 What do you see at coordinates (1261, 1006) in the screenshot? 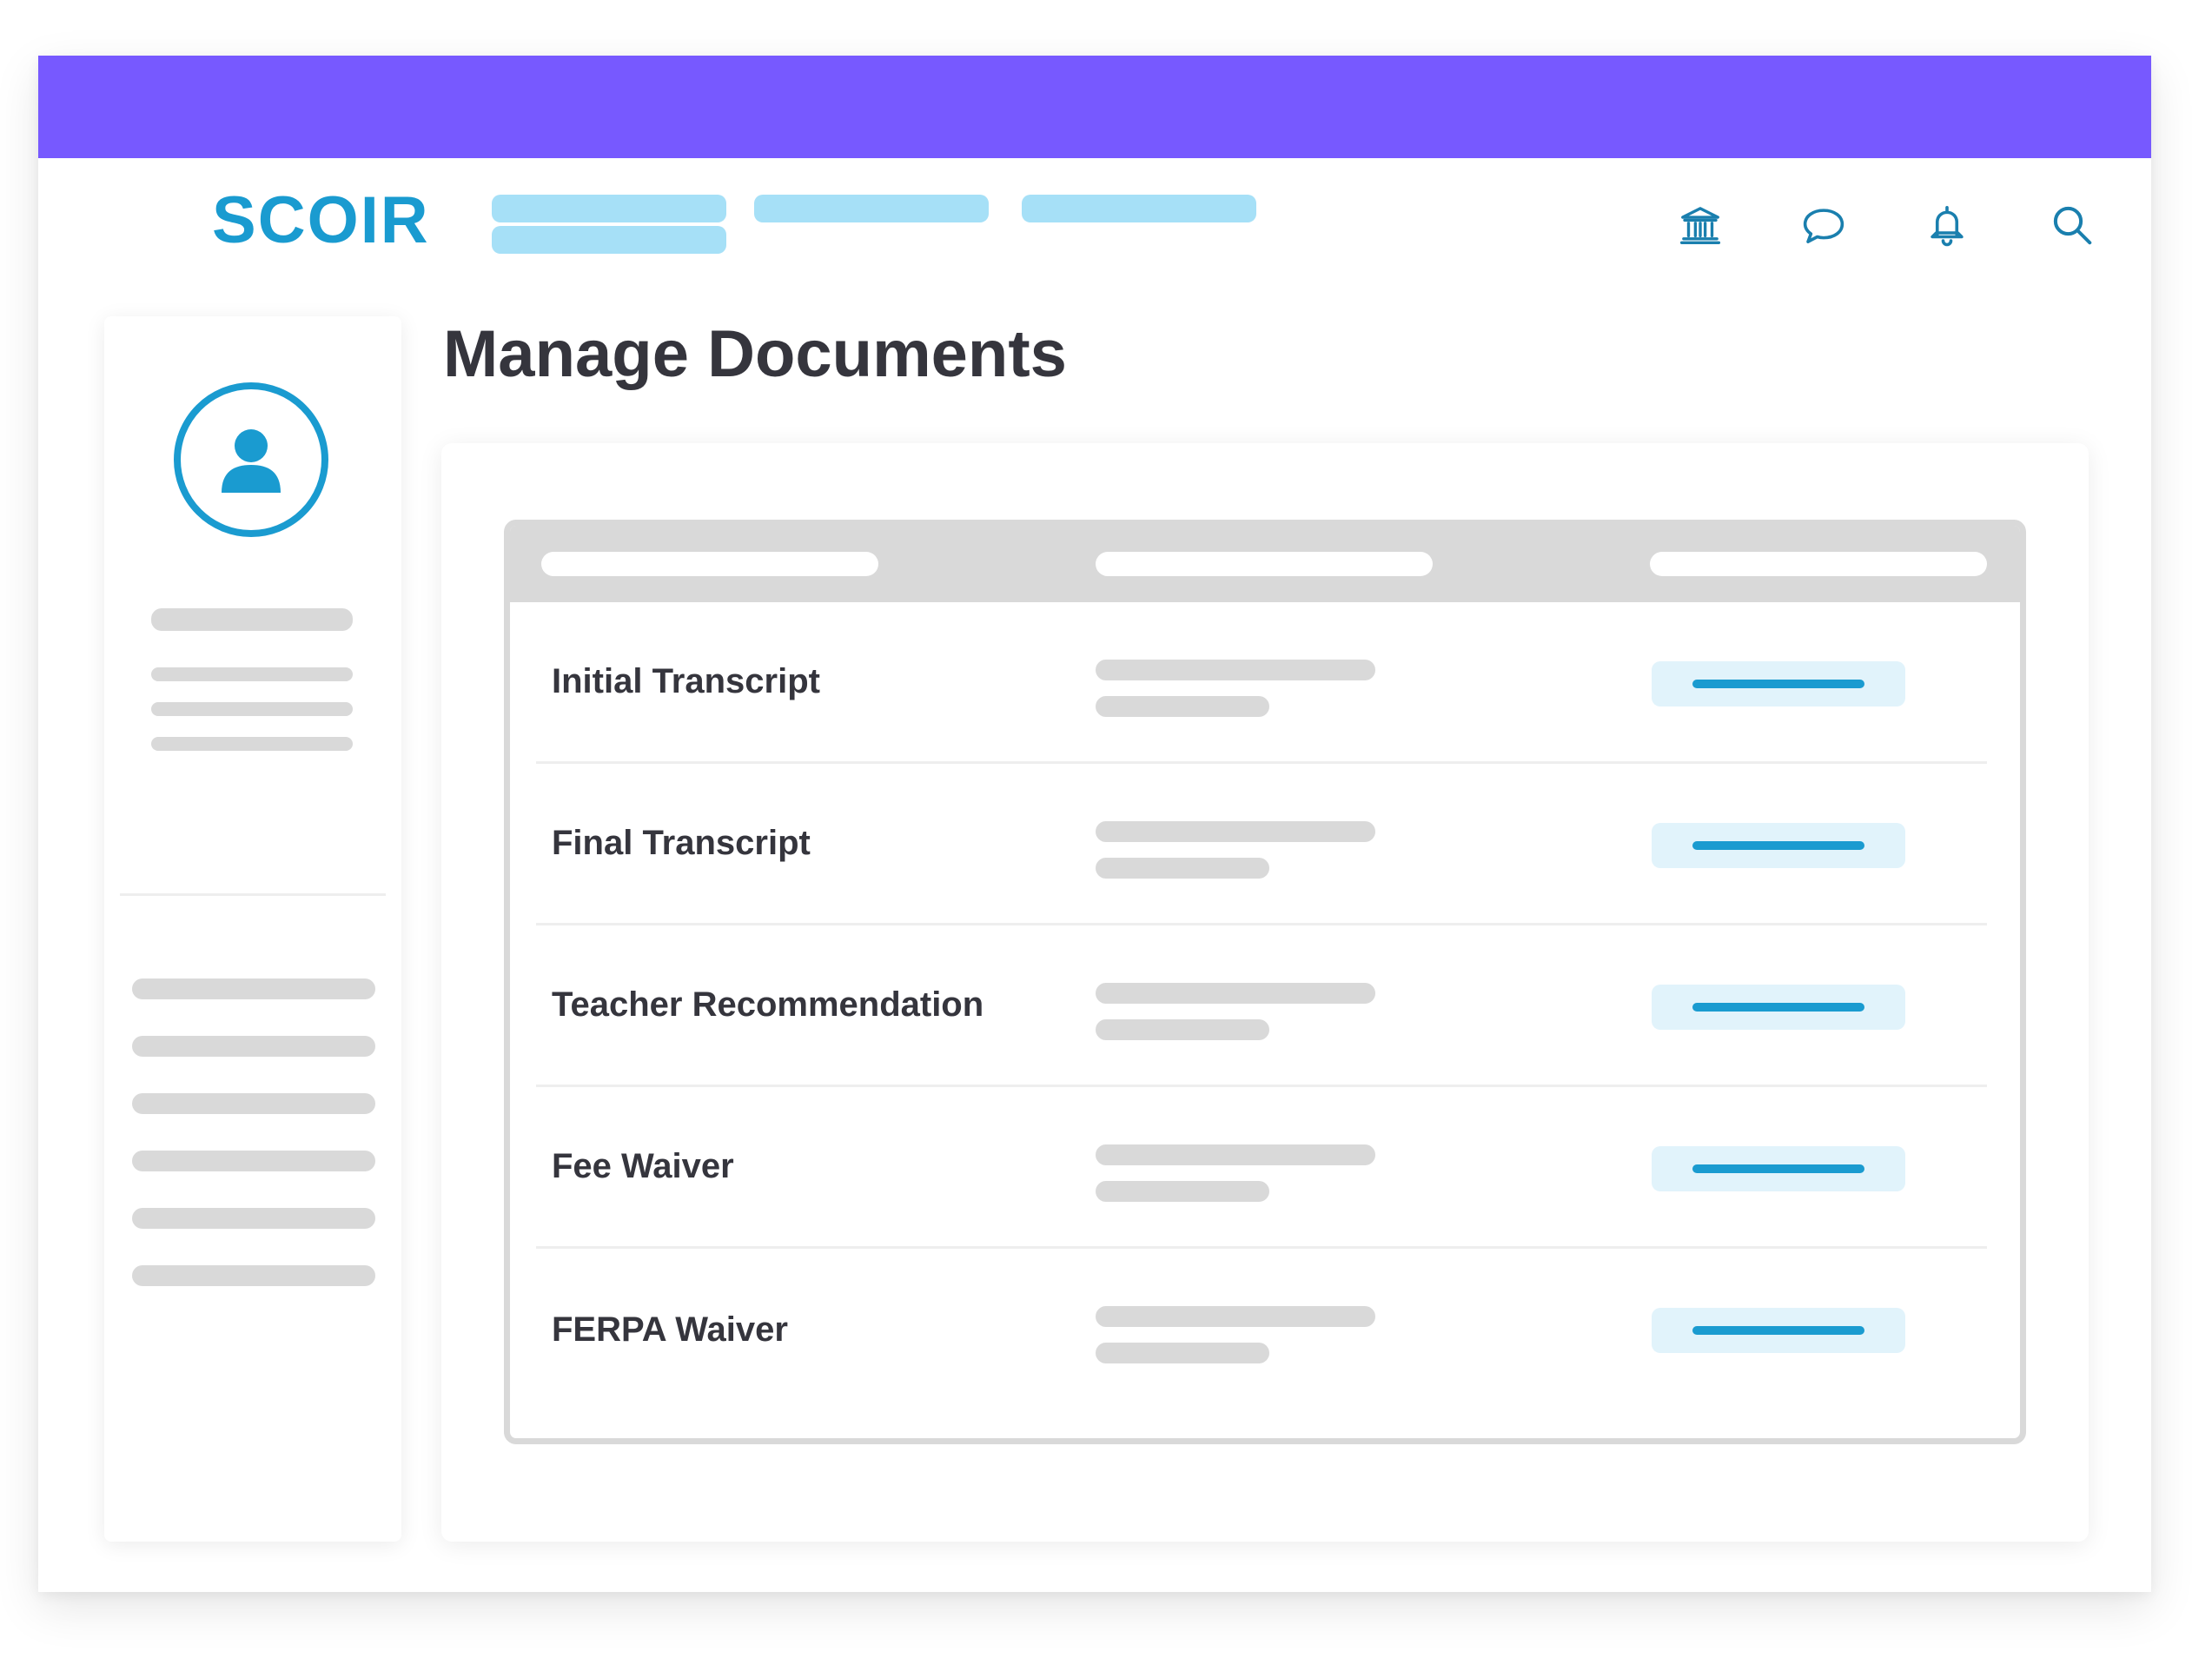
I see `table-row: Teacher Recommendation` at bounding box center [1261, 1006].